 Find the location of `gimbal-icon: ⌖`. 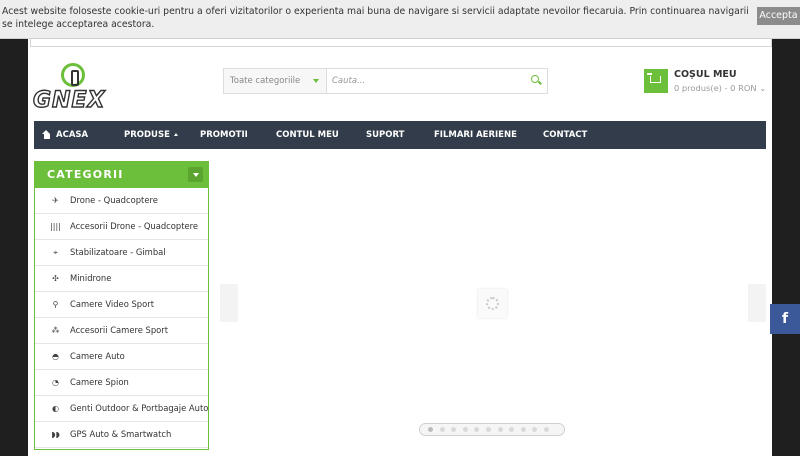

gimbal-icon: ⌖ is located at coordinates (55, 252).